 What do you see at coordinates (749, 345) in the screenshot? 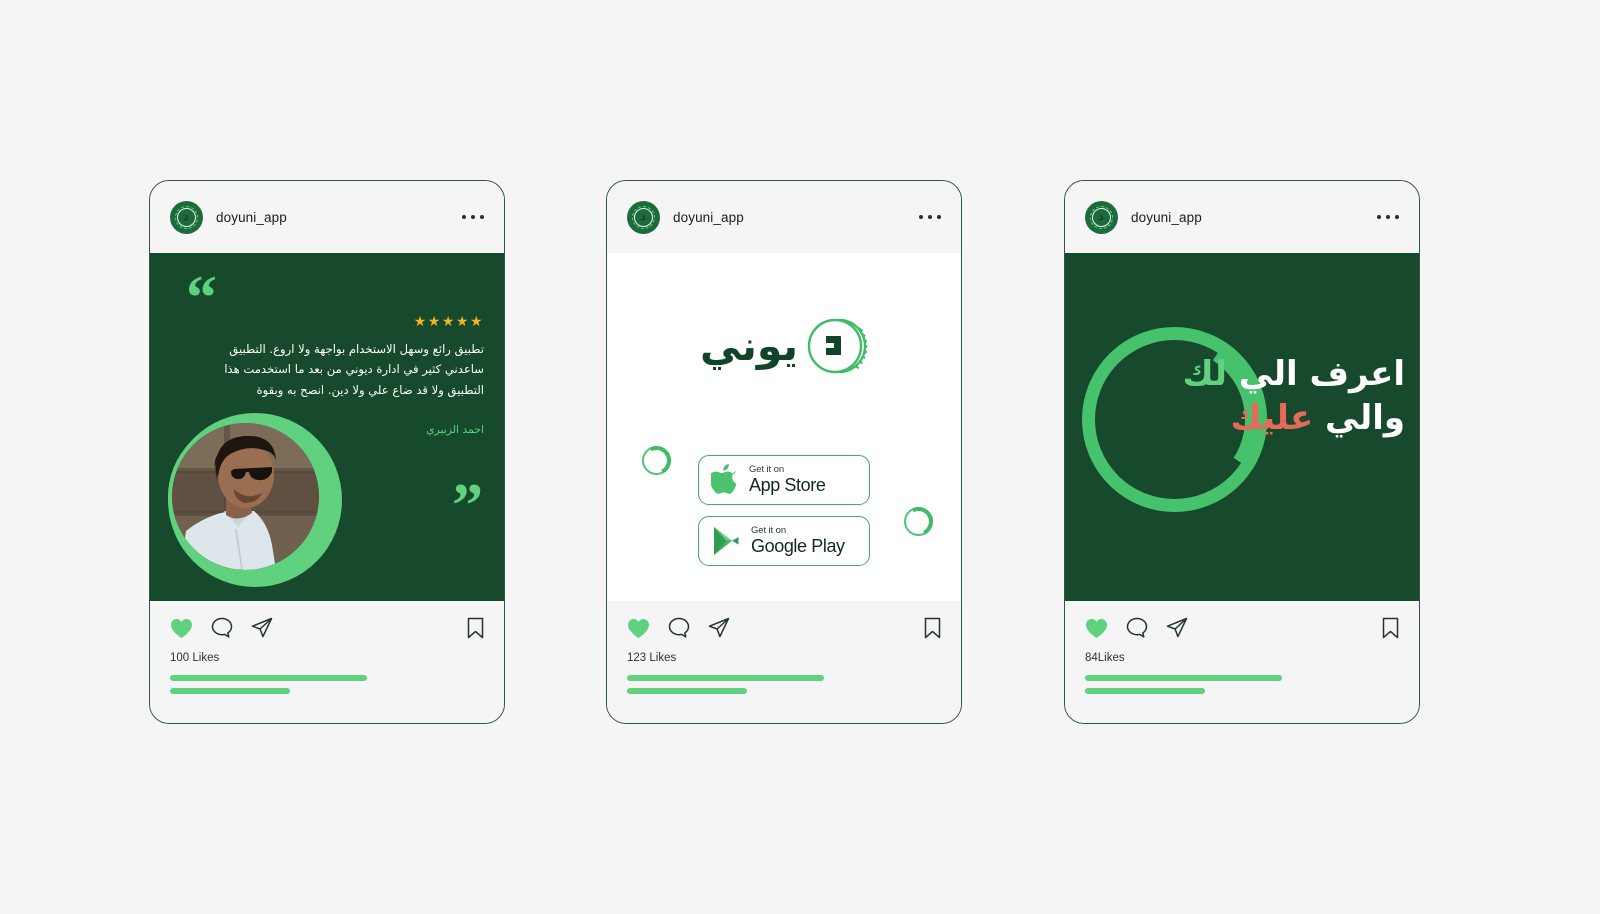
I see `brand-logo-word: يوني` at bounding box center [749, 345].